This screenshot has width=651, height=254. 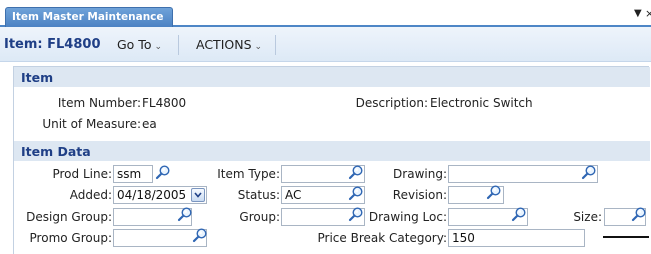 What do you see at coordinates (382, 238) in the screenshot?
I see `price-break-category-label: Price Break Category:` at bounding box center [382, 238].